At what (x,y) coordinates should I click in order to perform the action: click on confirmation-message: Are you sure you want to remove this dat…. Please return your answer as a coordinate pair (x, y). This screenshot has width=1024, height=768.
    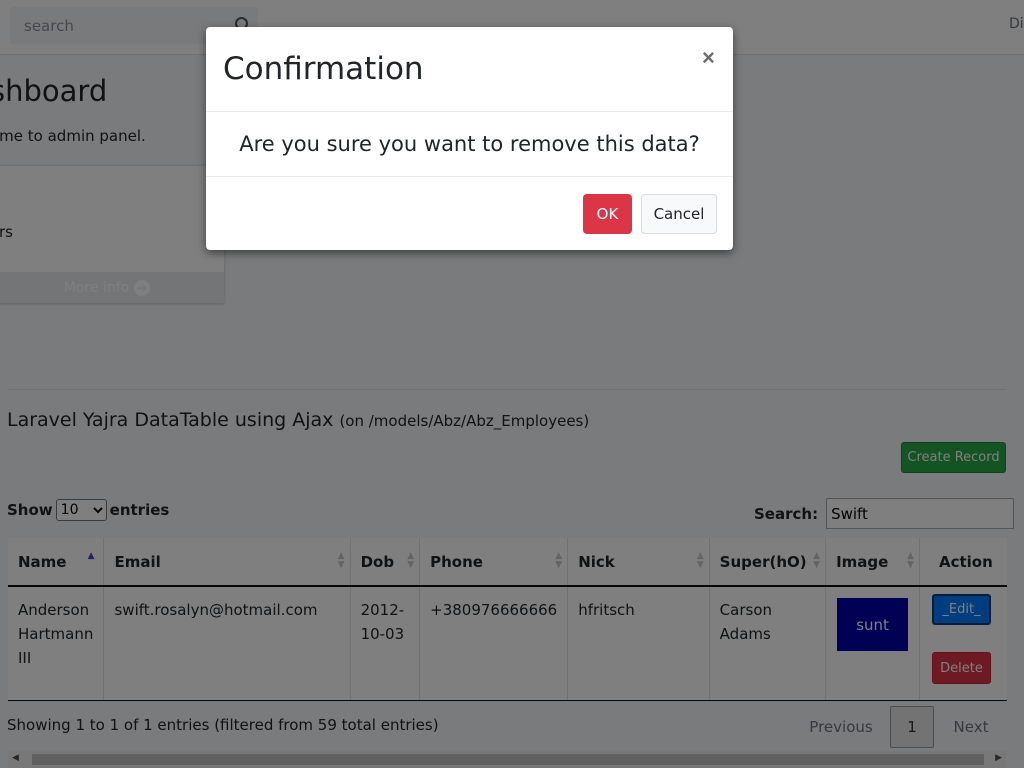
    Looking at the image, I should click on (469, 144).